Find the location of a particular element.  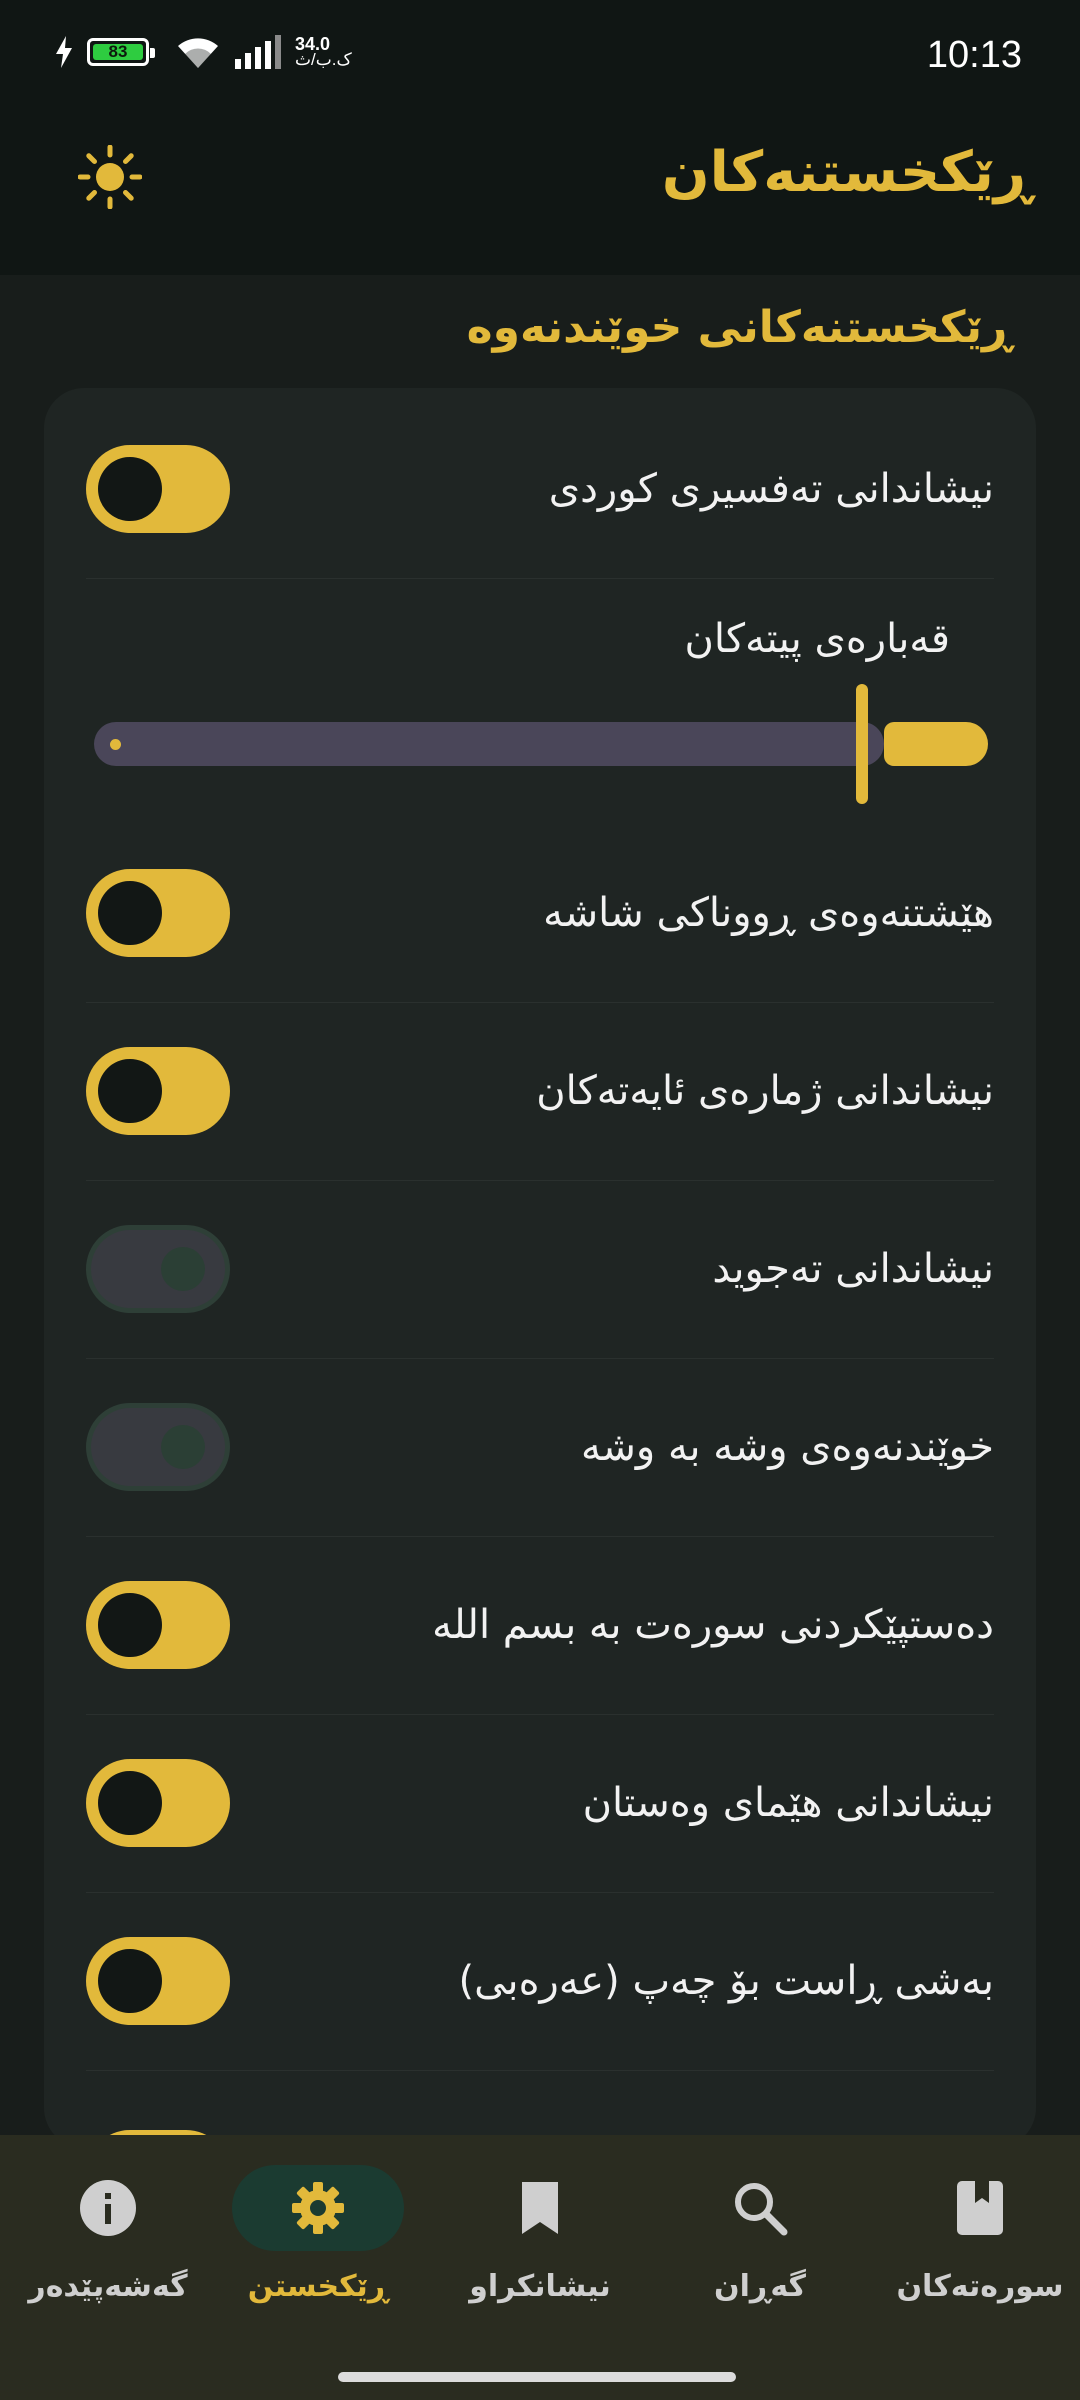

info-icon is located at coordinates (108, 2208).